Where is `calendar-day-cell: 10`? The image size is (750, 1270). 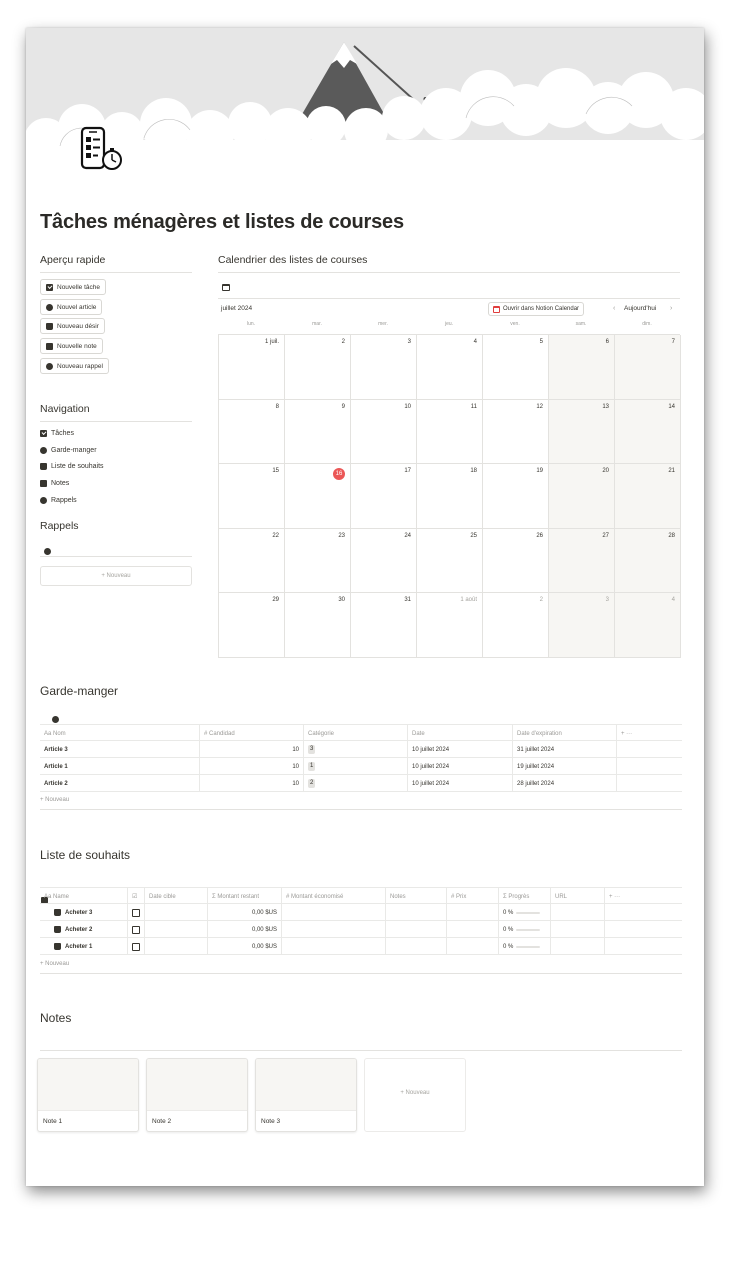
calendar-day-cell: 10 is located at coordinates (384, 432).